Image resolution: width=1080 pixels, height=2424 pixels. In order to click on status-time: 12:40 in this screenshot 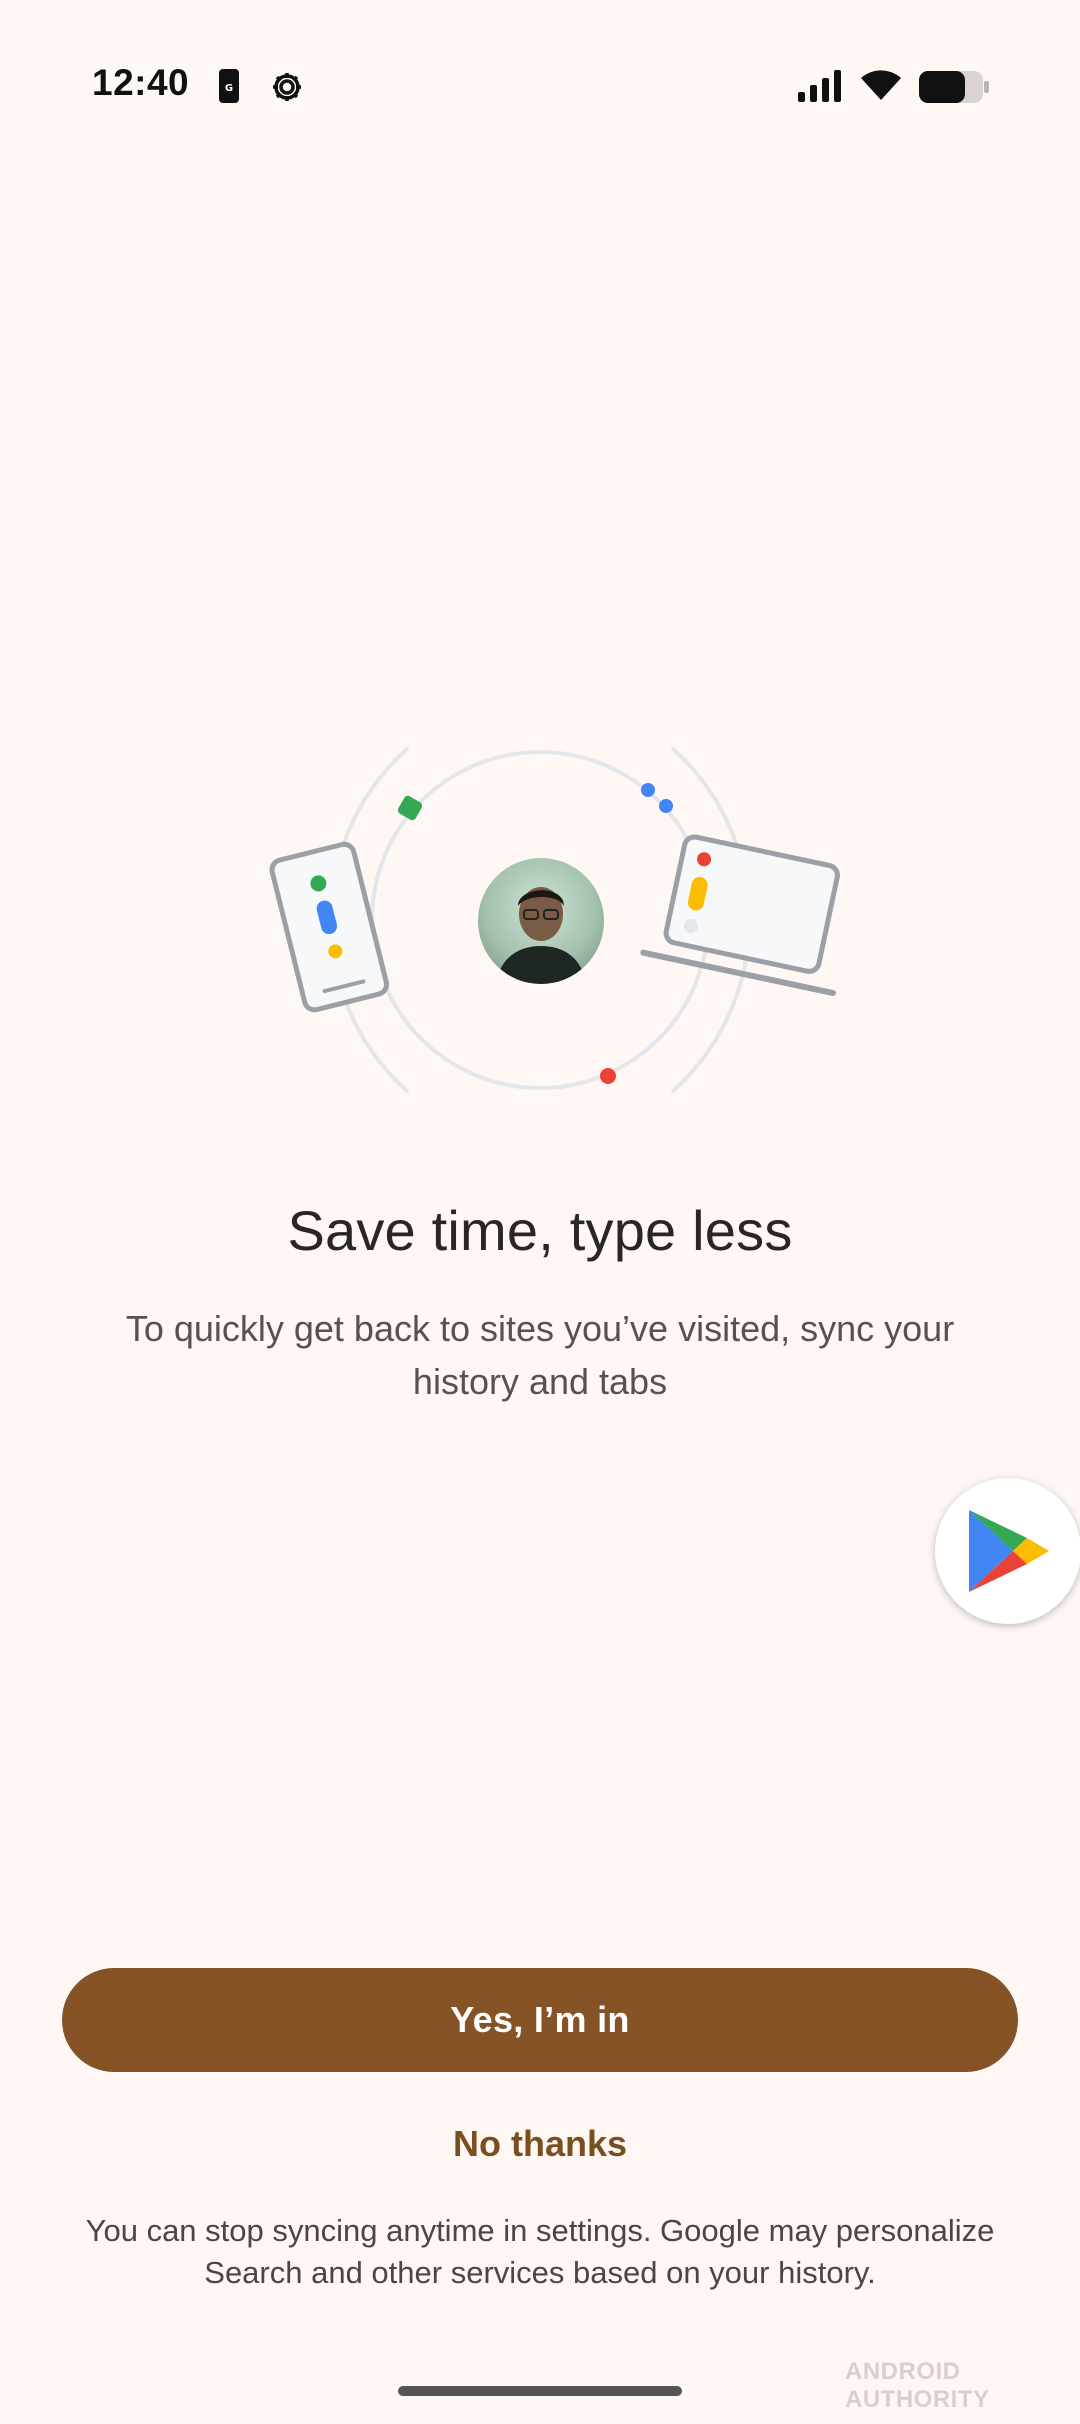, I will do `click(141, 82)`.